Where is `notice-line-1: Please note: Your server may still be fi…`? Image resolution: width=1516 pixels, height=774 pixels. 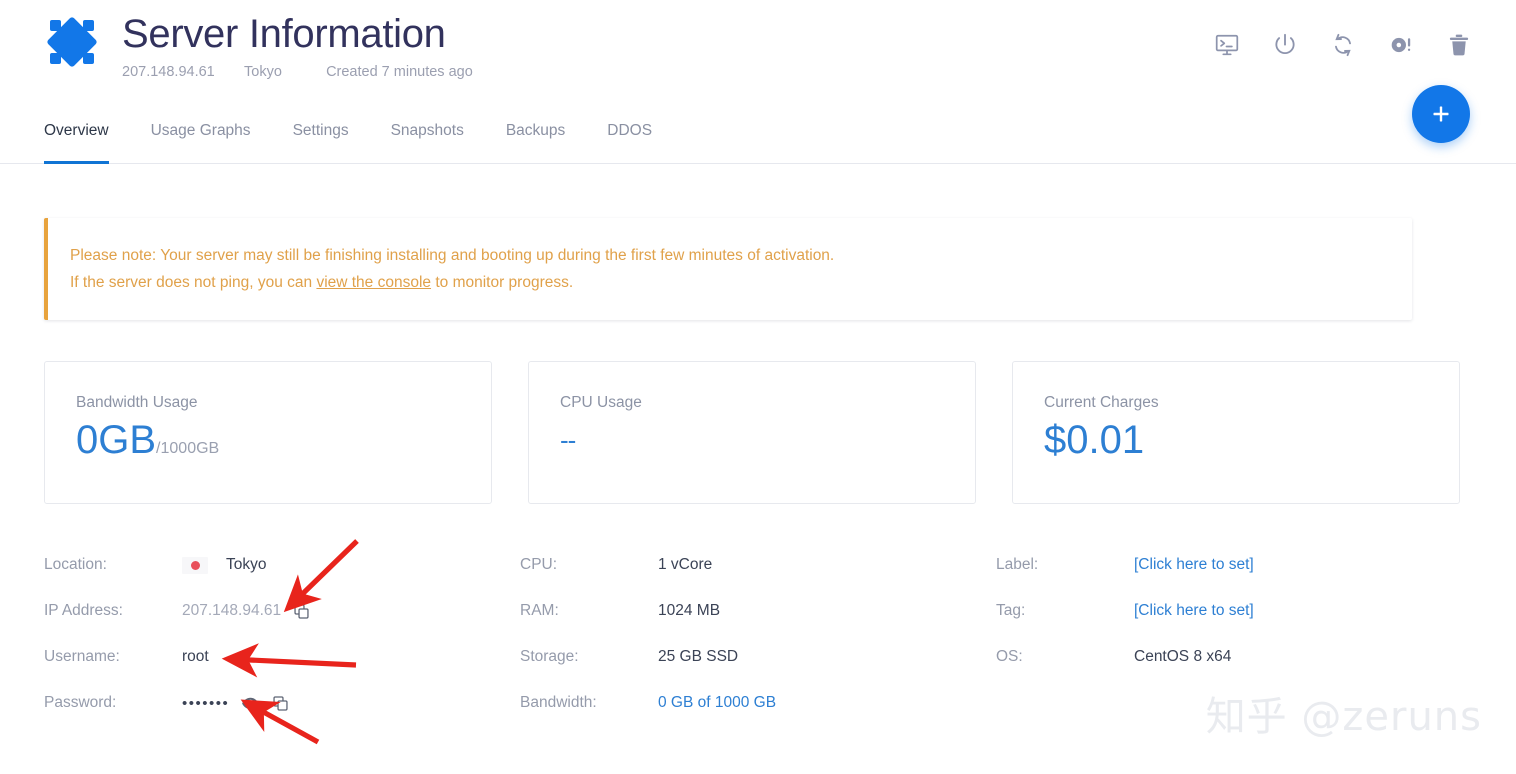
notice-line-1: Please note: Your server may still be fi… is located at coordinates (452, 255).